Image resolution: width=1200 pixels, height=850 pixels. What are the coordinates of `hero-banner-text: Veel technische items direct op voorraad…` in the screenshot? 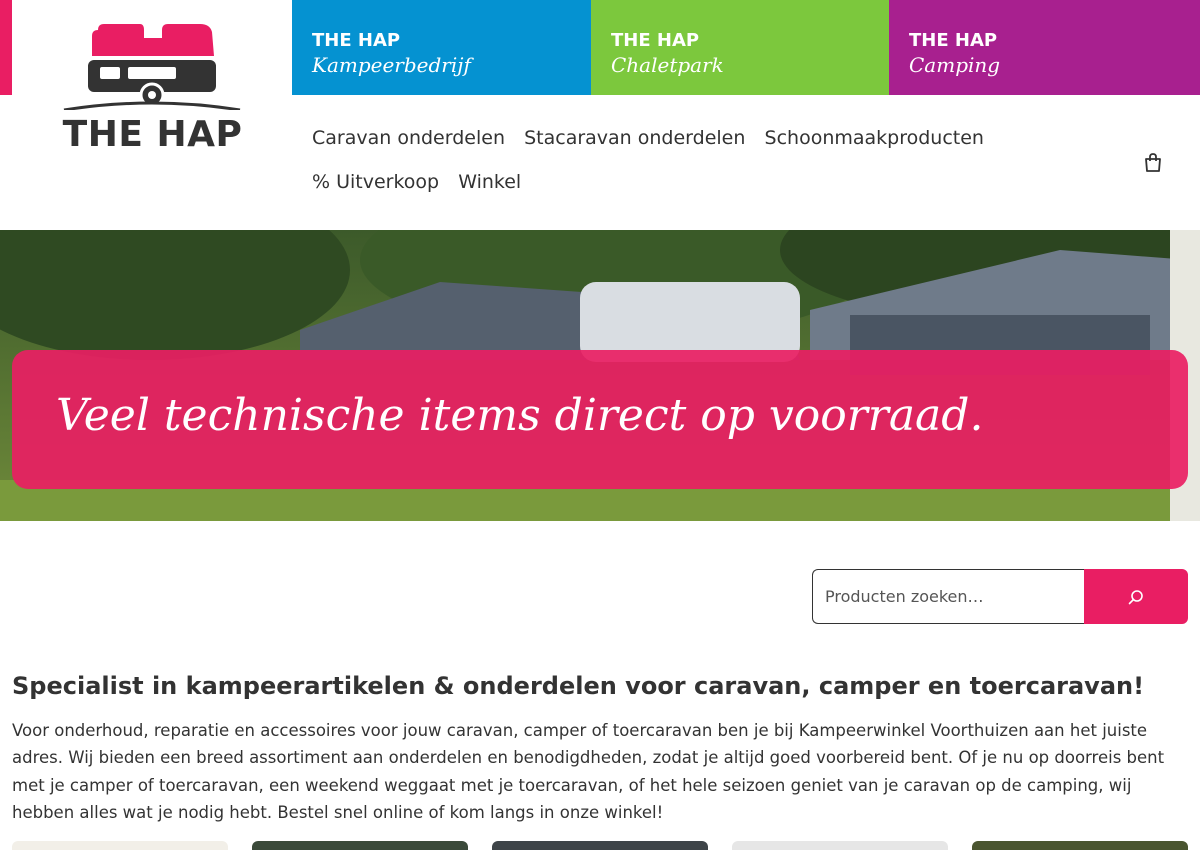 It's located at (520, 415).